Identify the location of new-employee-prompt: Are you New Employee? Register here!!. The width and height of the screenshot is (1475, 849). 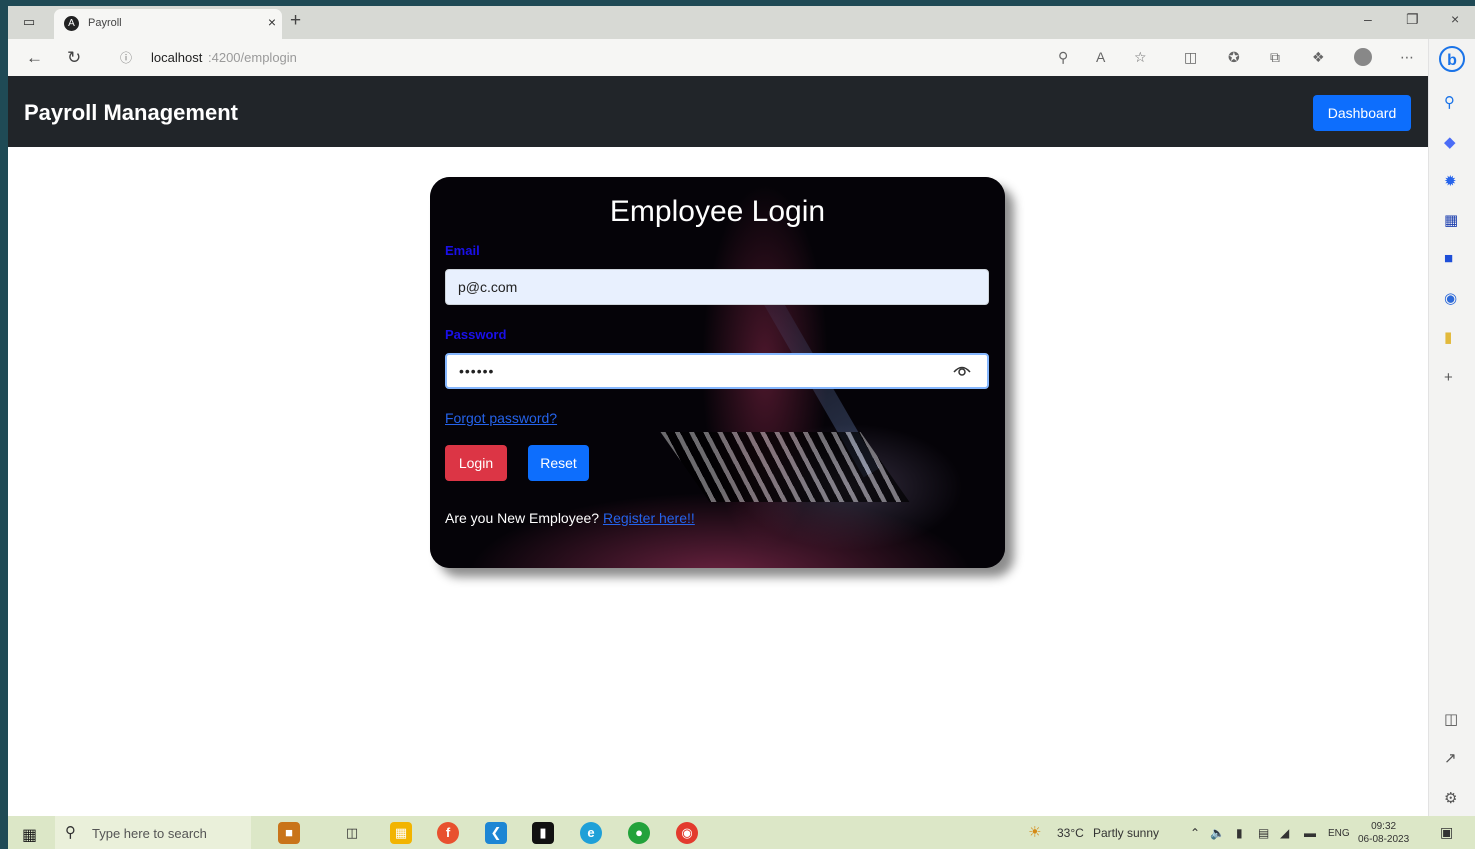
(570, 518).